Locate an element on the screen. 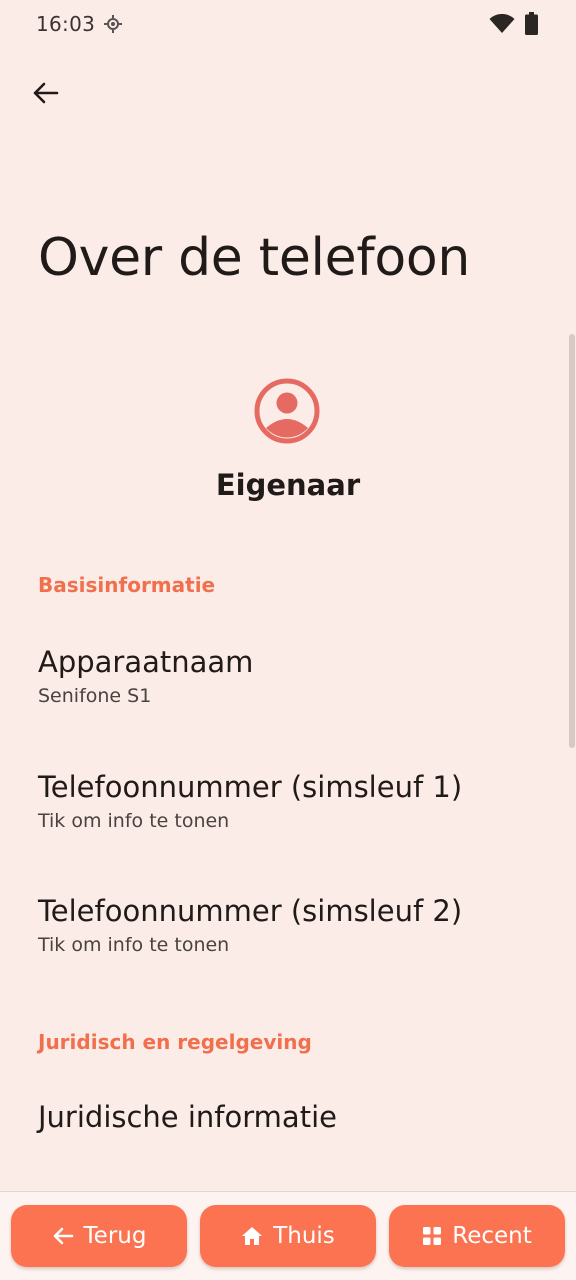  nav-home-label: Thuis is located at coordinates (304, 1236).